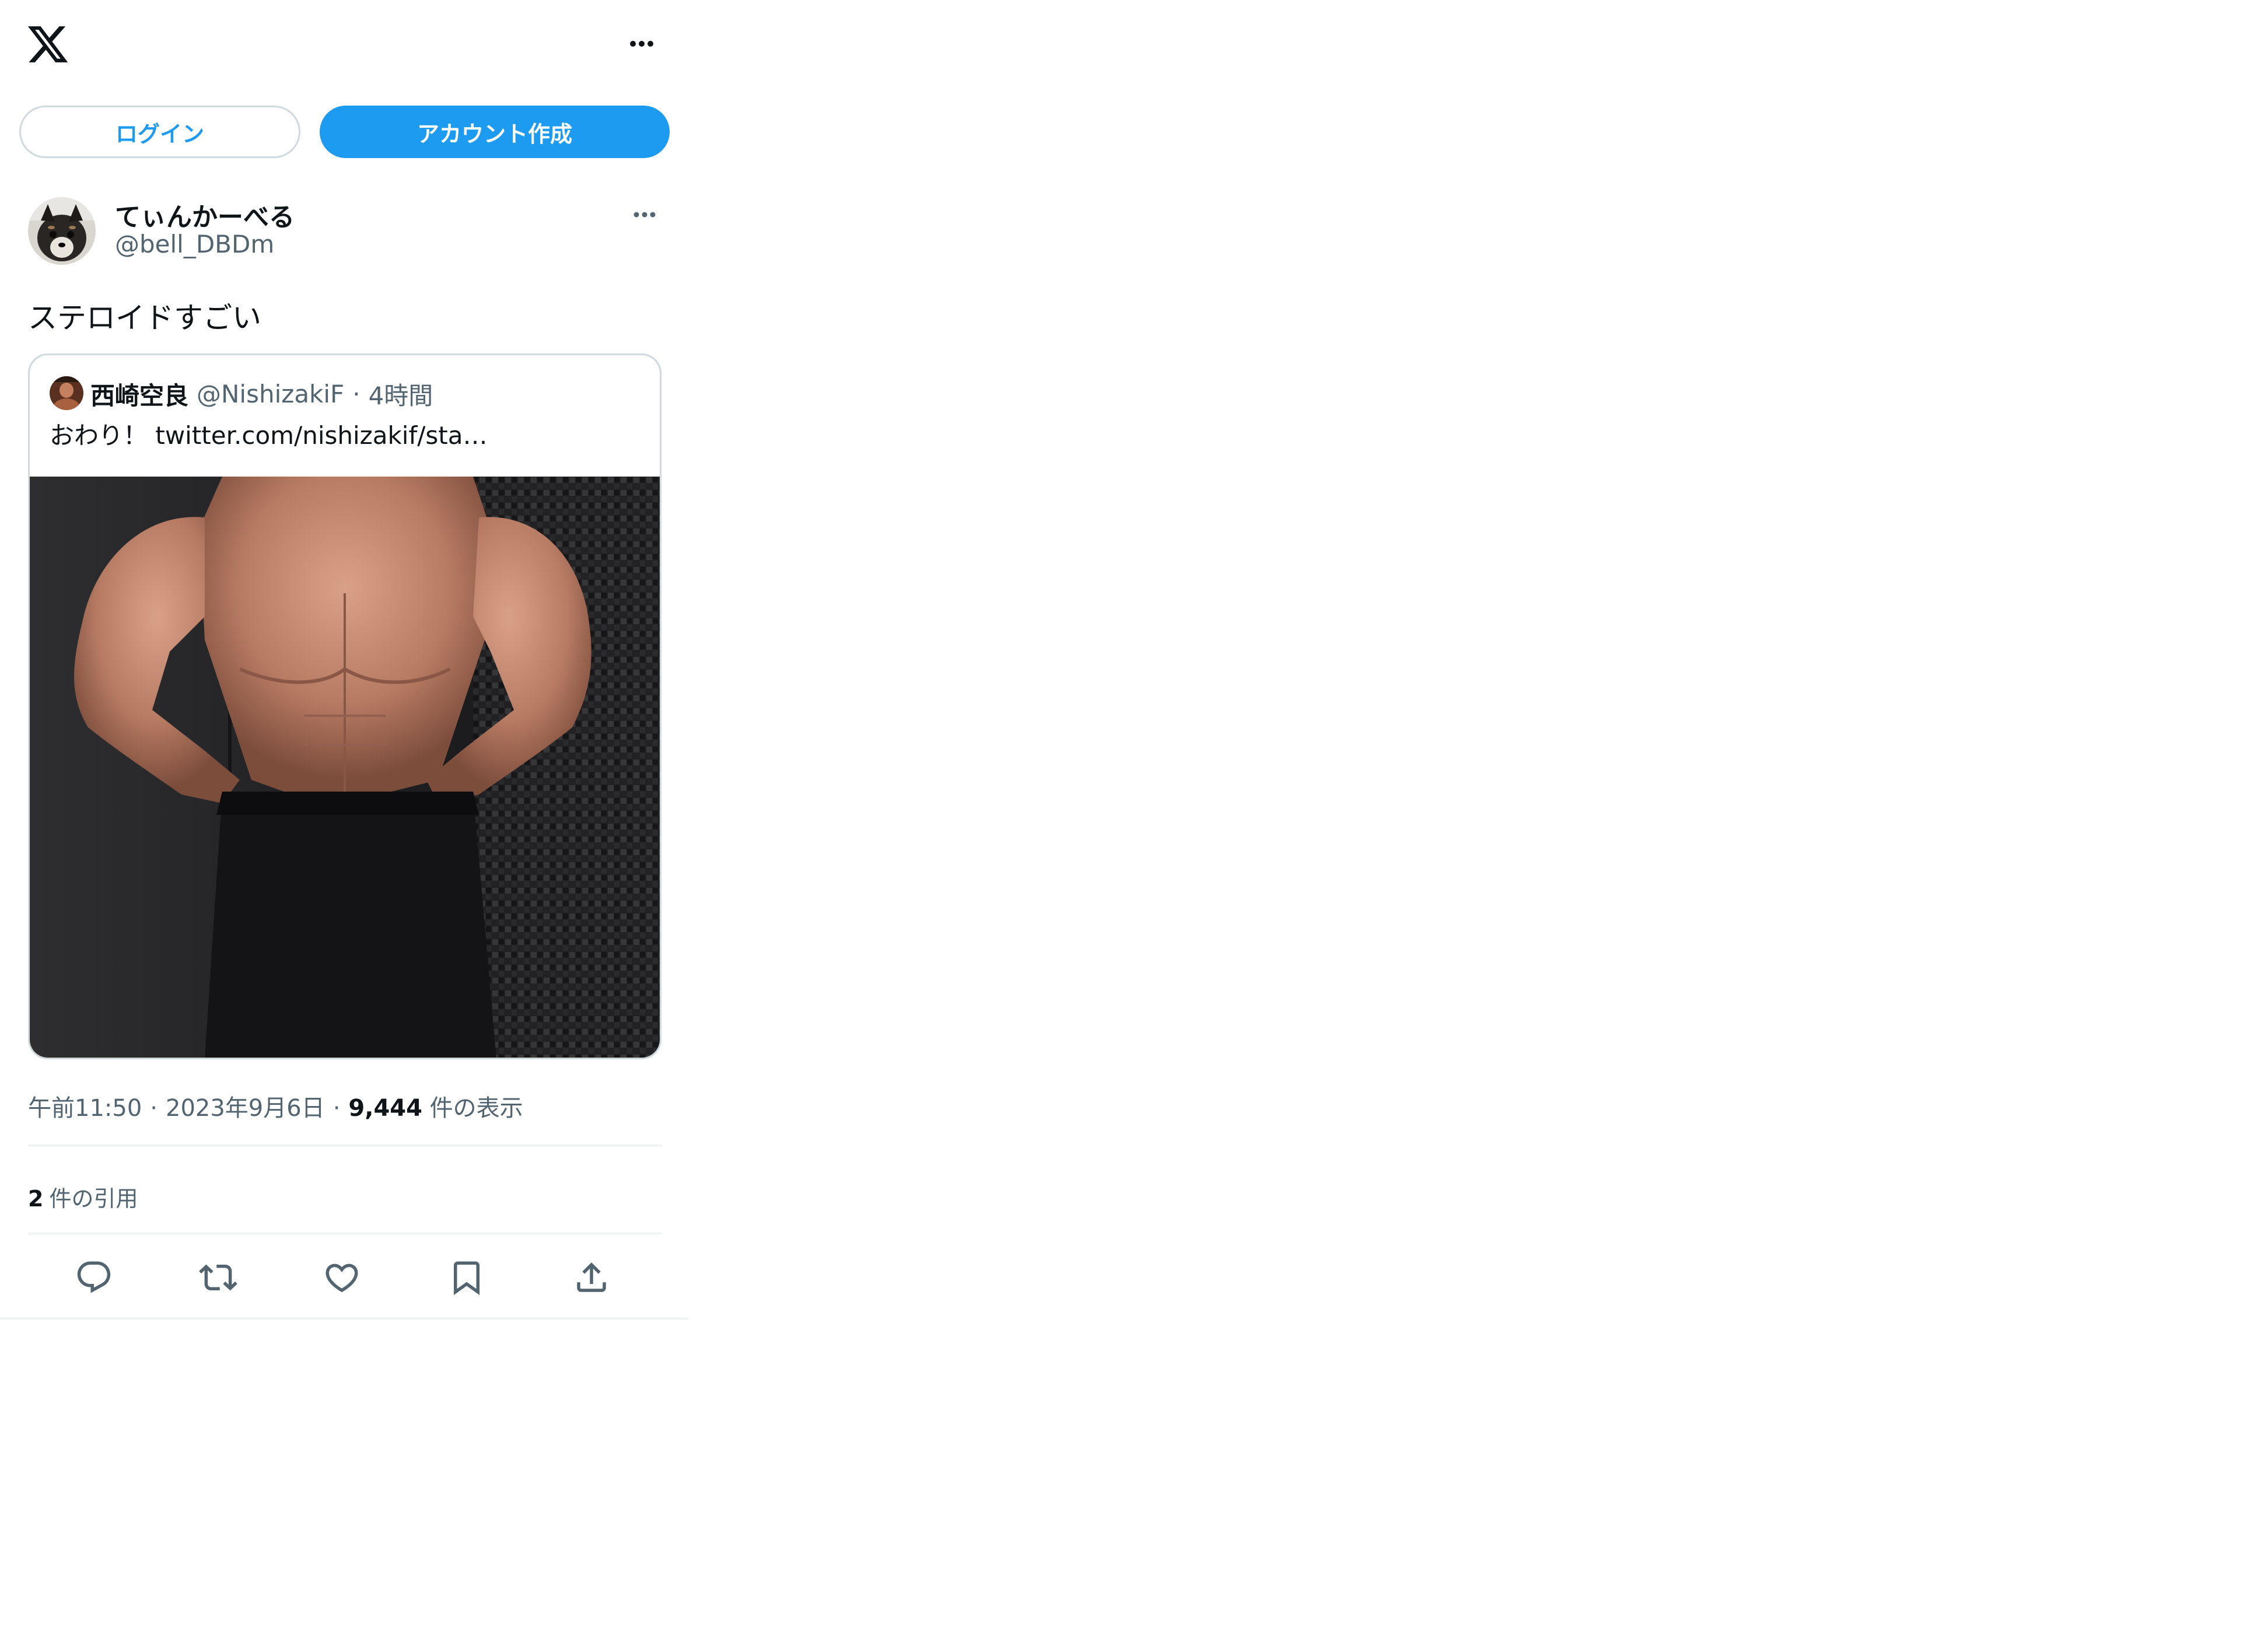 The width and height of the screenshot is (2247, 1652). I want to click on avatar, so click(62, 231).